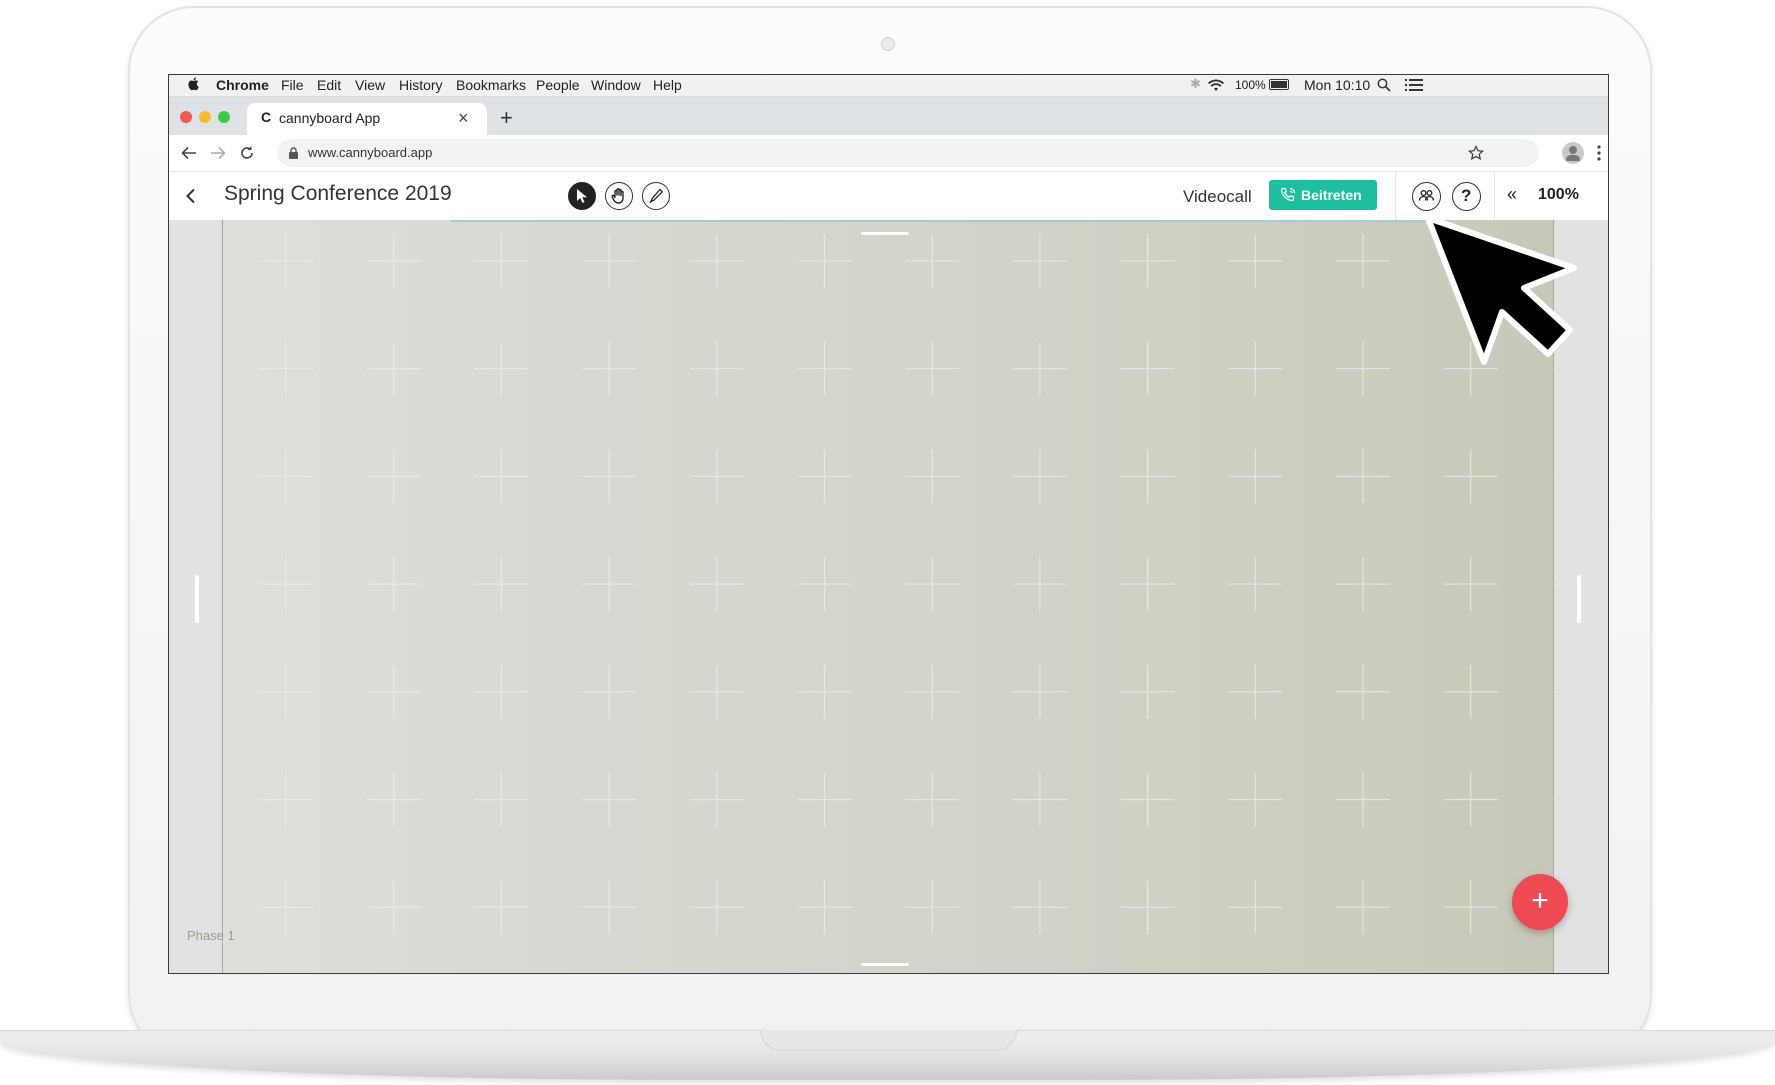 The image size is (1775, 1085). Describe the element at coordinates (1331, 195) in the screenshot. I see `join-button-label: Beitreten` at that location.